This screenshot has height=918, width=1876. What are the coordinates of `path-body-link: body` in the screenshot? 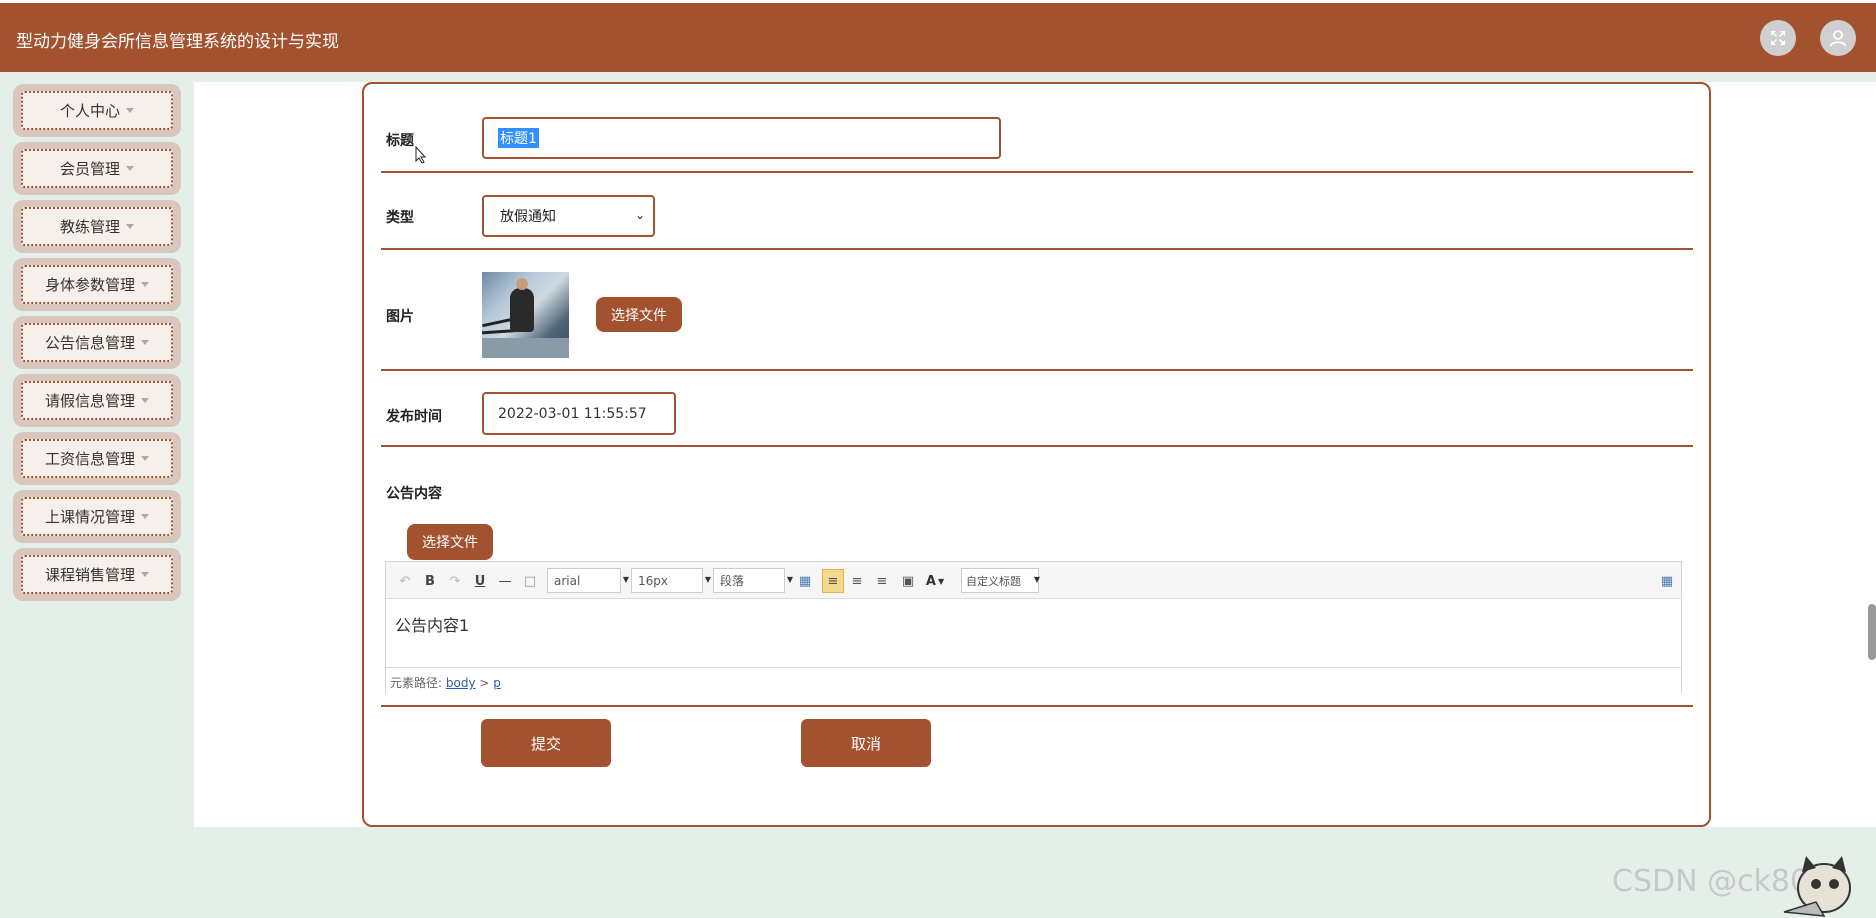 It's located at (461, 683).